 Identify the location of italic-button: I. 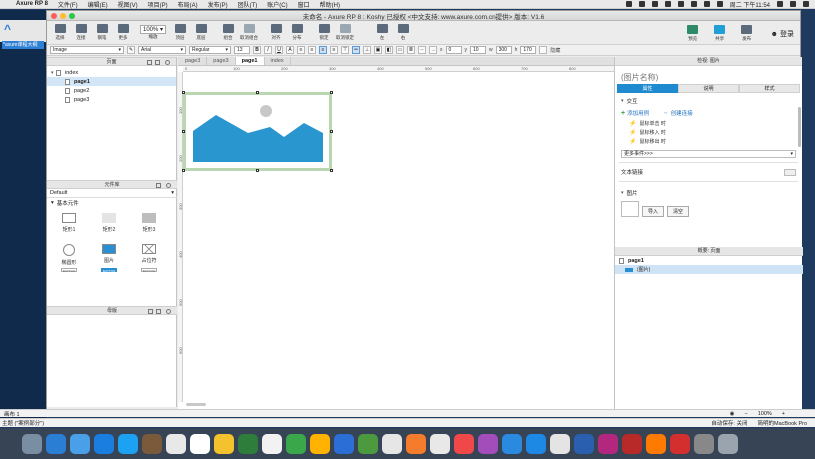
(268, 50).